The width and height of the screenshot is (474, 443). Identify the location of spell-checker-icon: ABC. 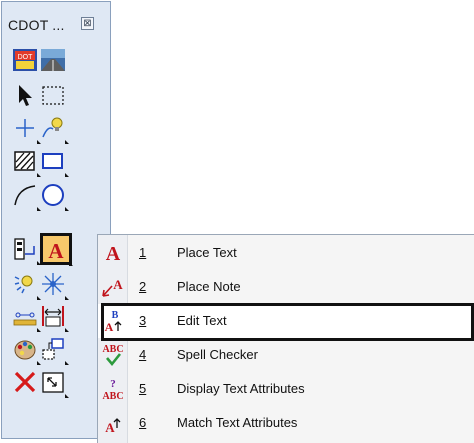
(113, 355).